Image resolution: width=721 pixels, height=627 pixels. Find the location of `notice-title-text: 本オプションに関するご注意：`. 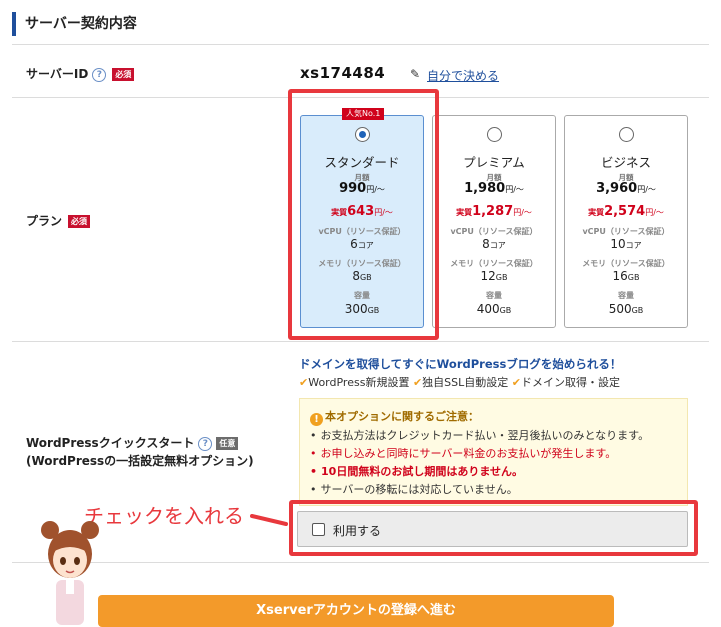

notice-title-text: 本オプションに関するご注意： is located at coordinates (402, 416).